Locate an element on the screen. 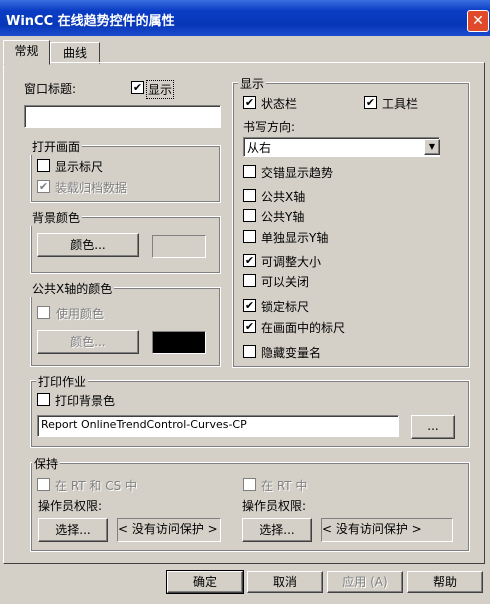  window-title-label: 窗口标题: is located at coordinates (50, 89).